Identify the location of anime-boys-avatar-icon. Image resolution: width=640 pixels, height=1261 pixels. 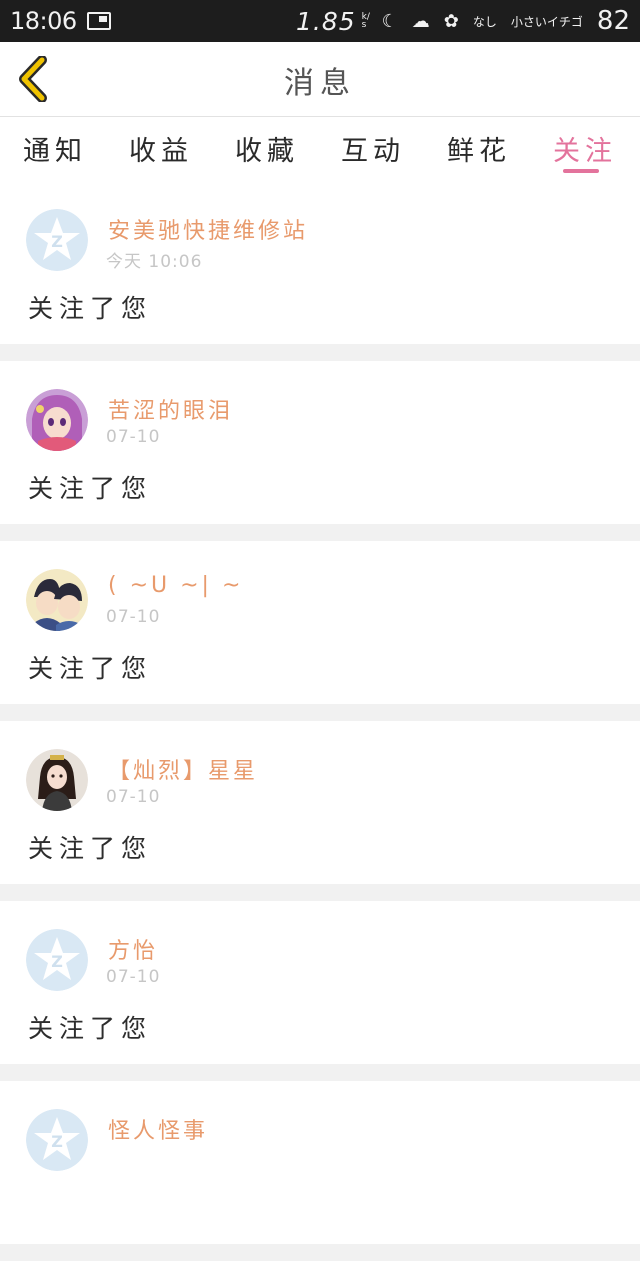
(57, 600).